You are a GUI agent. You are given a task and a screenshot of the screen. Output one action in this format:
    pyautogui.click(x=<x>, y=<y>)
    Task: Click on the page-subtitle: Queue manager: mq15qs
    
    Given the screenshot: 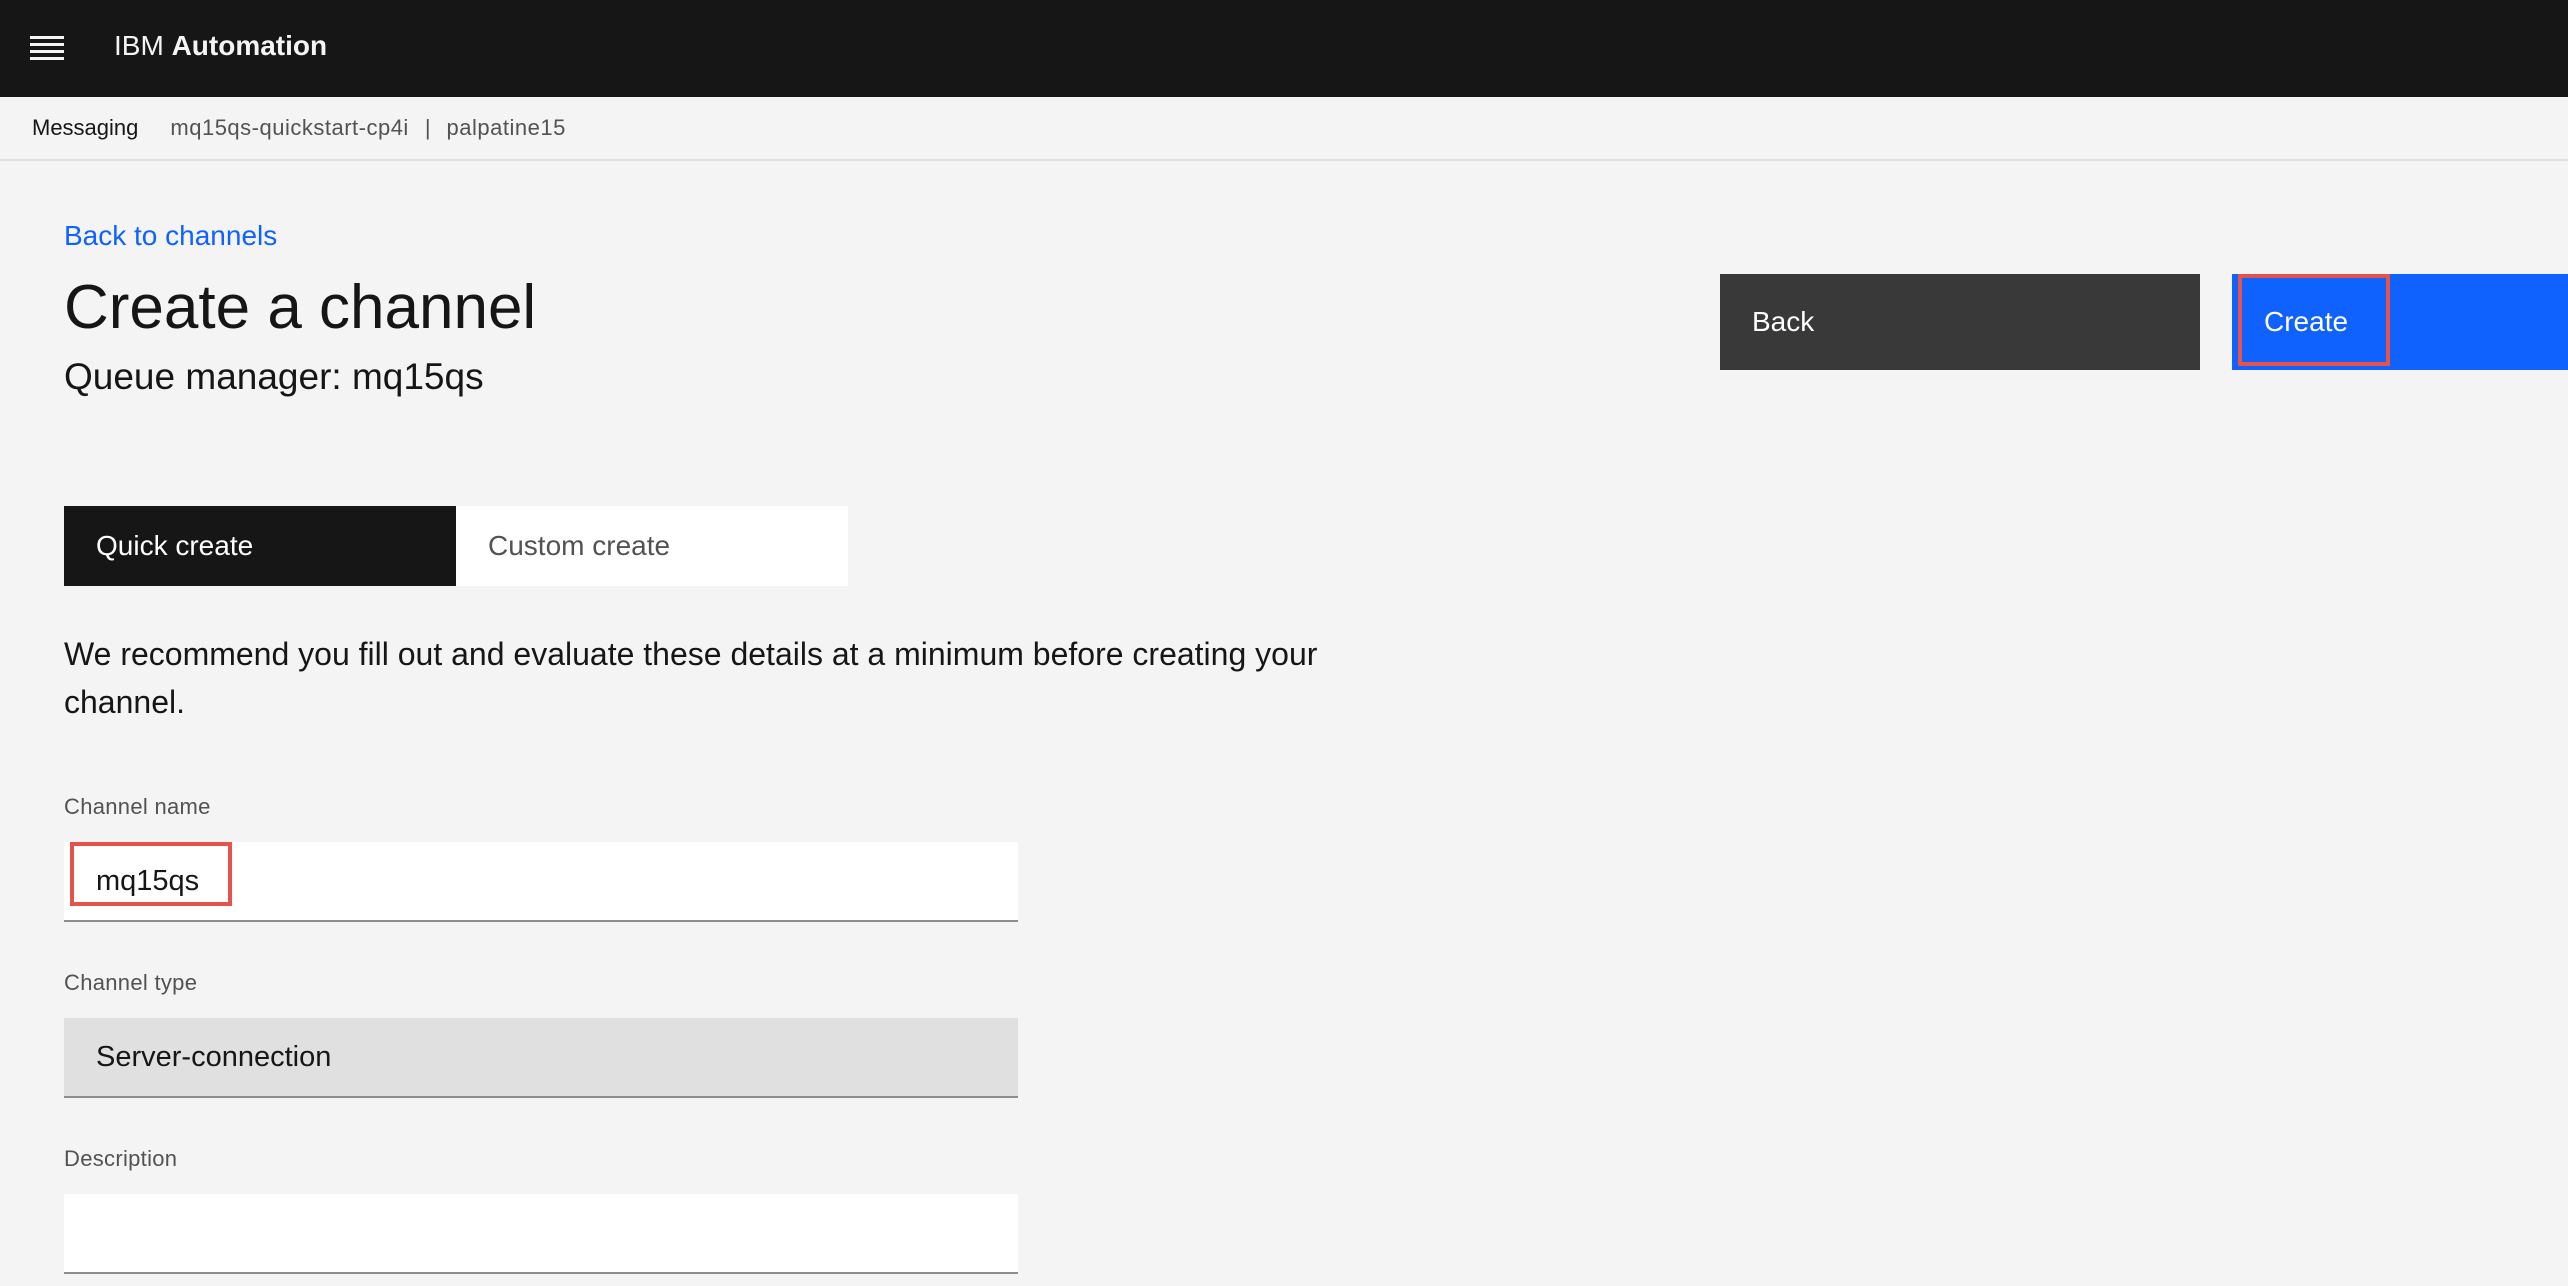 What is the action you would take?
    pyautogui.click(x=274, y=376)
    